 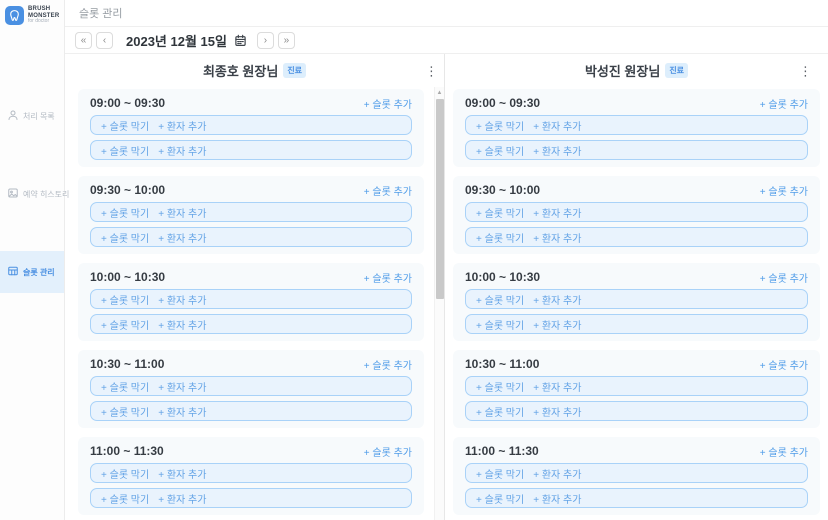 I want to click on page-title: 슬롯 관리, so click(x=101, y=14).